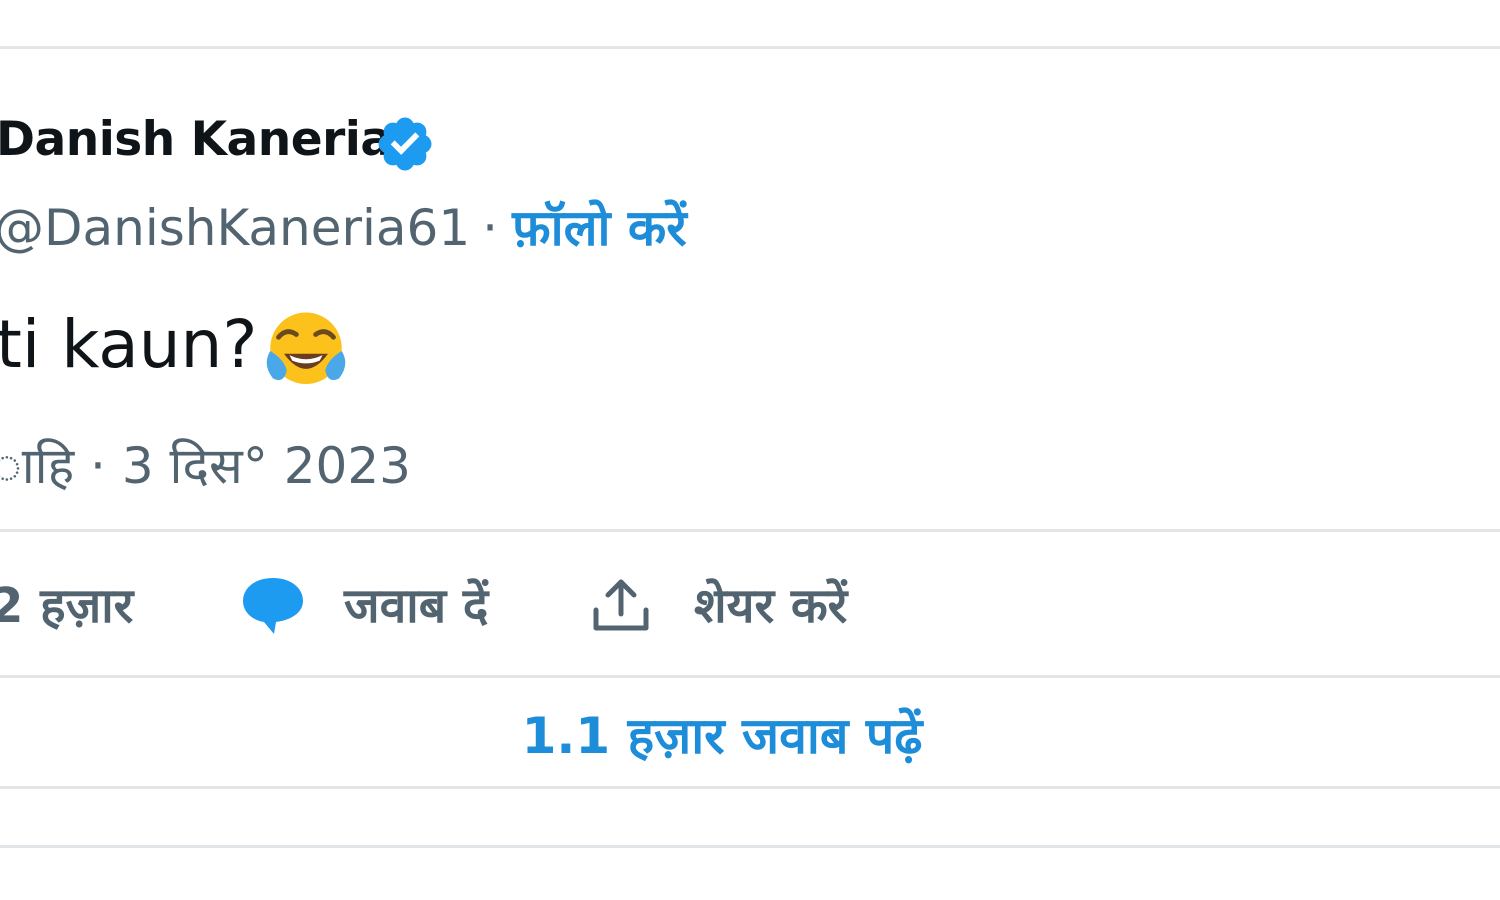 This screenshot has width=1500, height=900. I want to click on share-button-label: शेयर करें, so click(770, 604).